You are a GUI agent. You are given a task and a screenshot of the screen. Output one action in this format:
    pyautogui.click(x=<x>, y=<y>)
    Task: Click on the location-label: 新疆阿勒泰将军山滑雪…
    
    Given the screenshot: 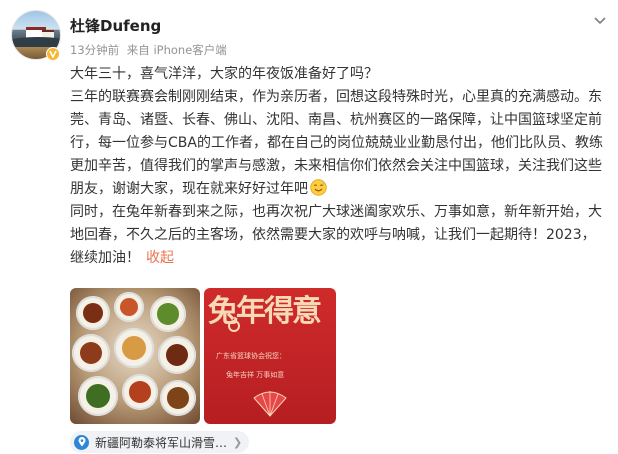 What is the action you would take?
    pyautogui.click(x=161, y=442)
    